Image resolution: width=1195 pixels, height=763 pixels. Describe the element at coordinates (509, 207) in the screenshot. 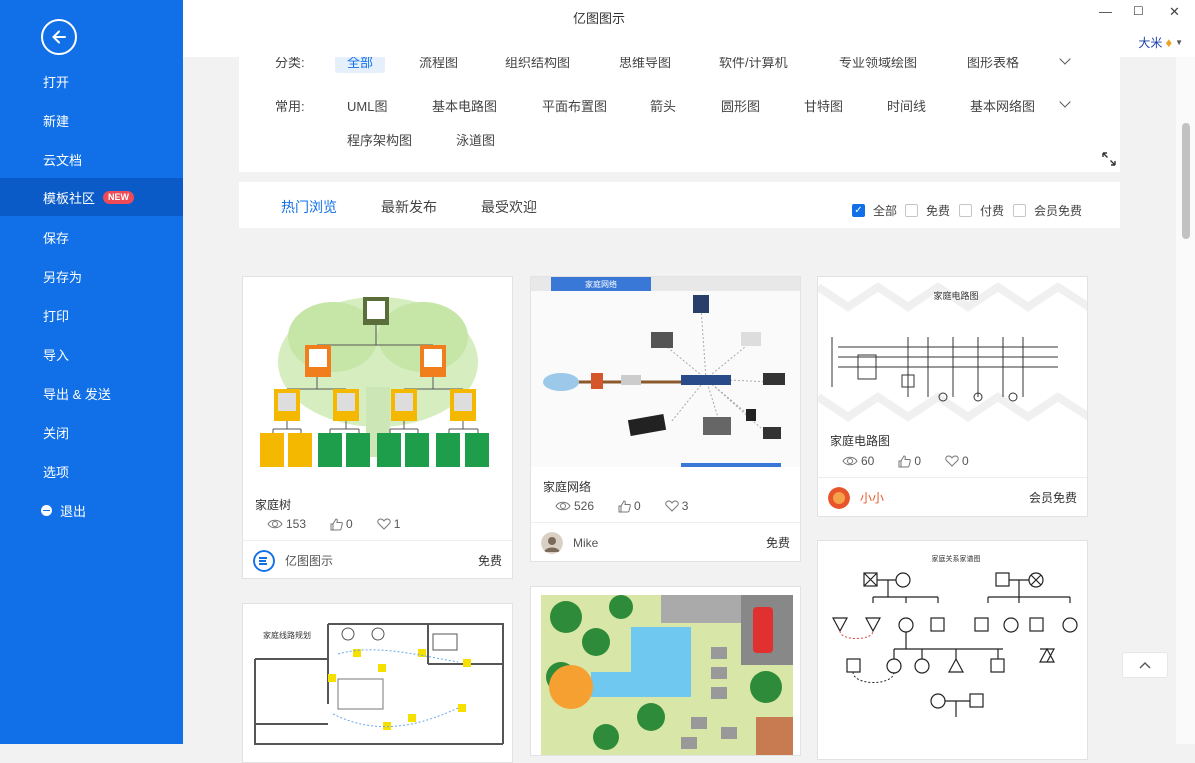

I see `tab-popular: 最受欢迎` at that location.